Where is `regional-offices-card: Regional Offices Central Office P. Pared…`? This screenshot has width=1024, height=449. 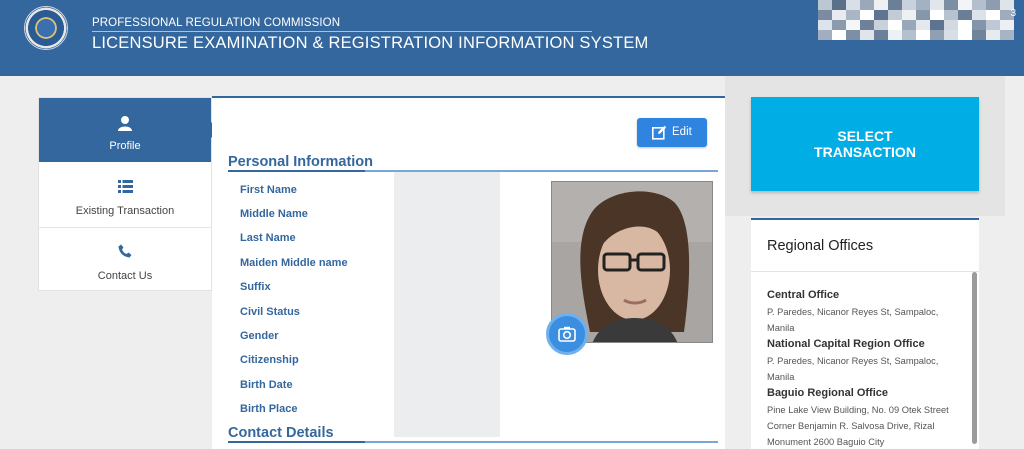 regional-offices-card: Regional Offices Central Office P. Pared… is located at coordinates (865, 333).